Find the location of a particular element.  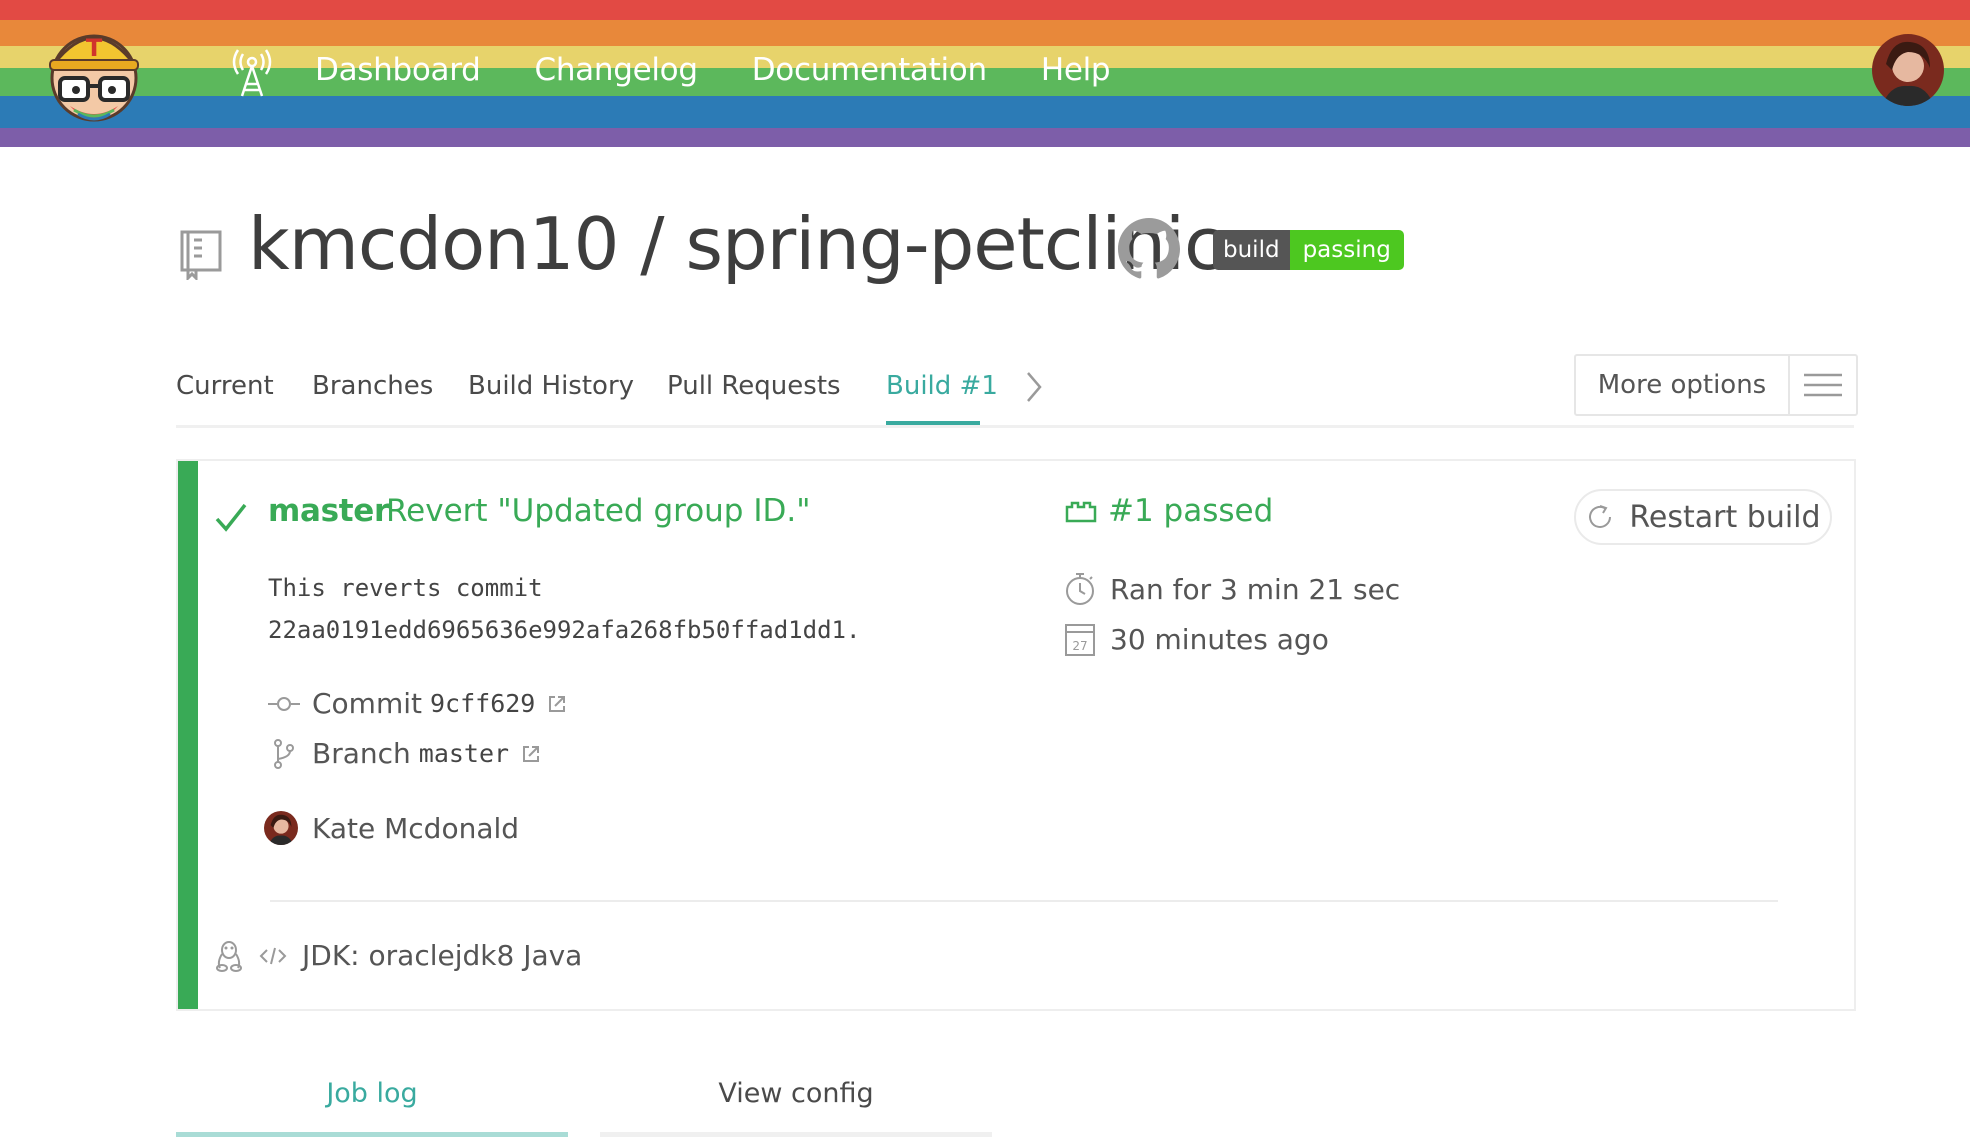

commit-title: Revert "Updated group ID." is located at coordinates (598, 511).